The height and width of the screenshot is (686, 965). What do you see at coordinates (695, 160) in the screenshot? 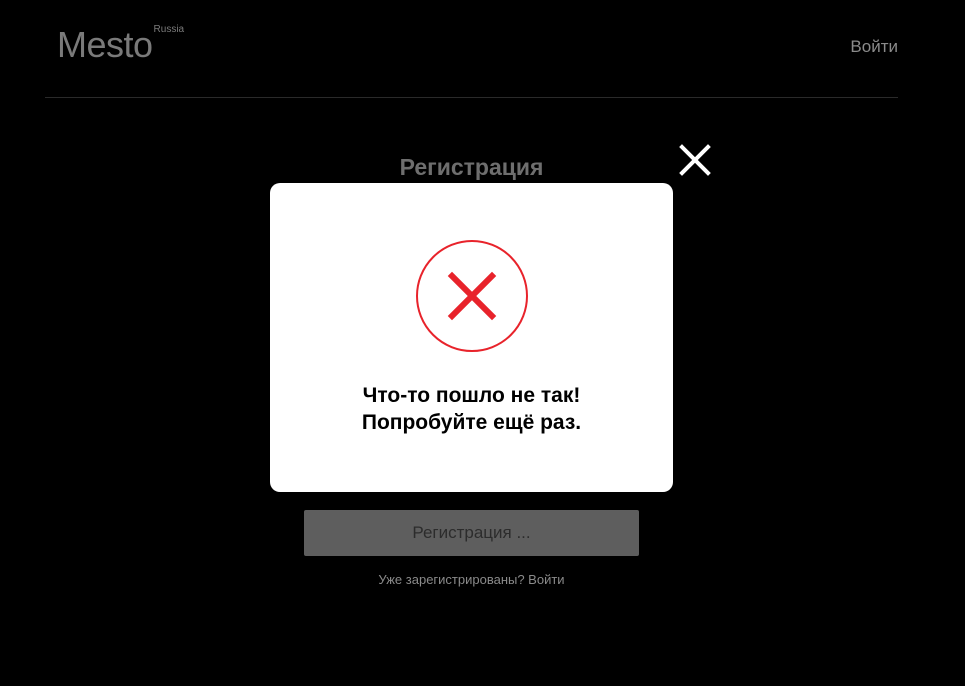
I see `close-icon` at bounding box center [695, 160].